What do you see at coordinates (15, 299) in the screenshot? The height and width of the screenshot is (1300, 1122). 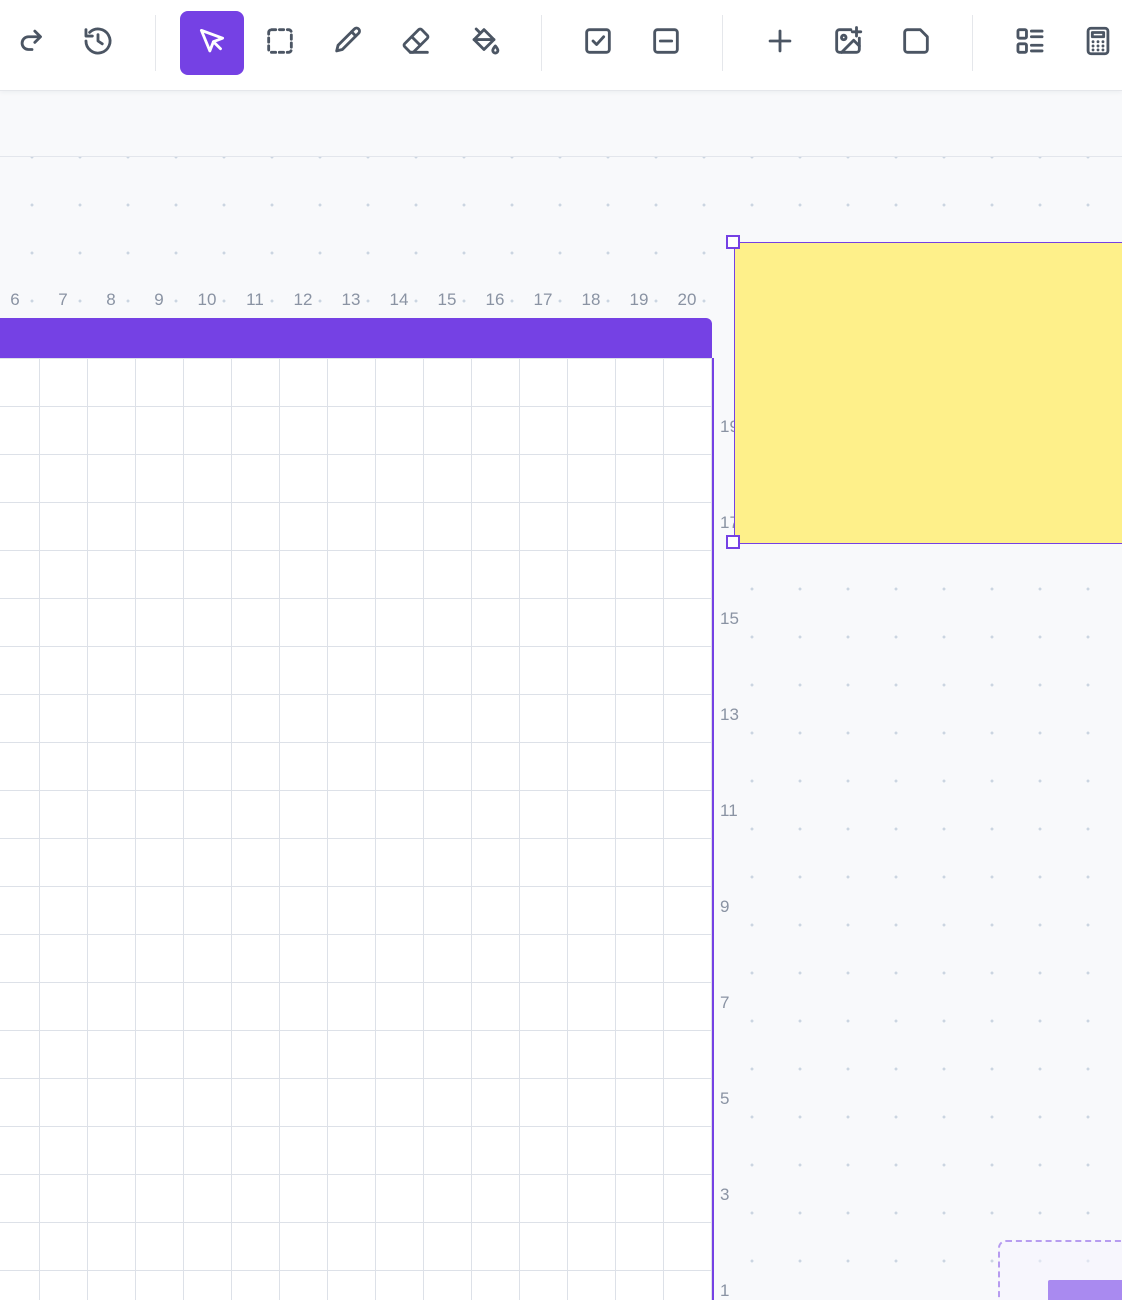 I see `x-axis-label: 6` at bounding box center [15, 299].